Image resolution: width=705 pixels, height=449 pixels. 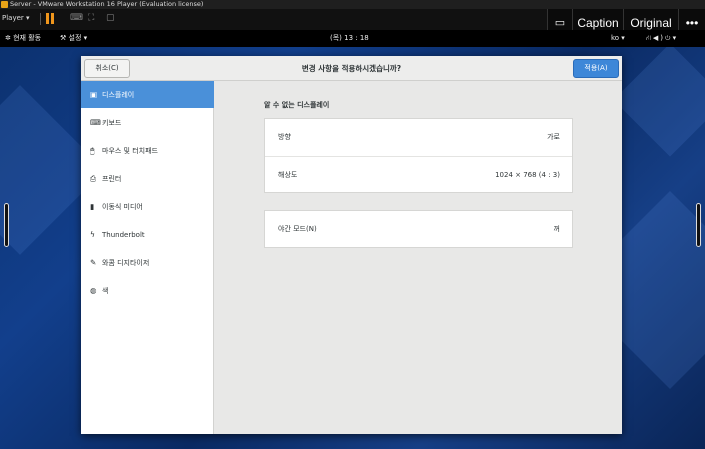 What do you see at coordinates (40, 19) in the screenshot?
I see `toolbar-divider` at bounding box center [40, 19].